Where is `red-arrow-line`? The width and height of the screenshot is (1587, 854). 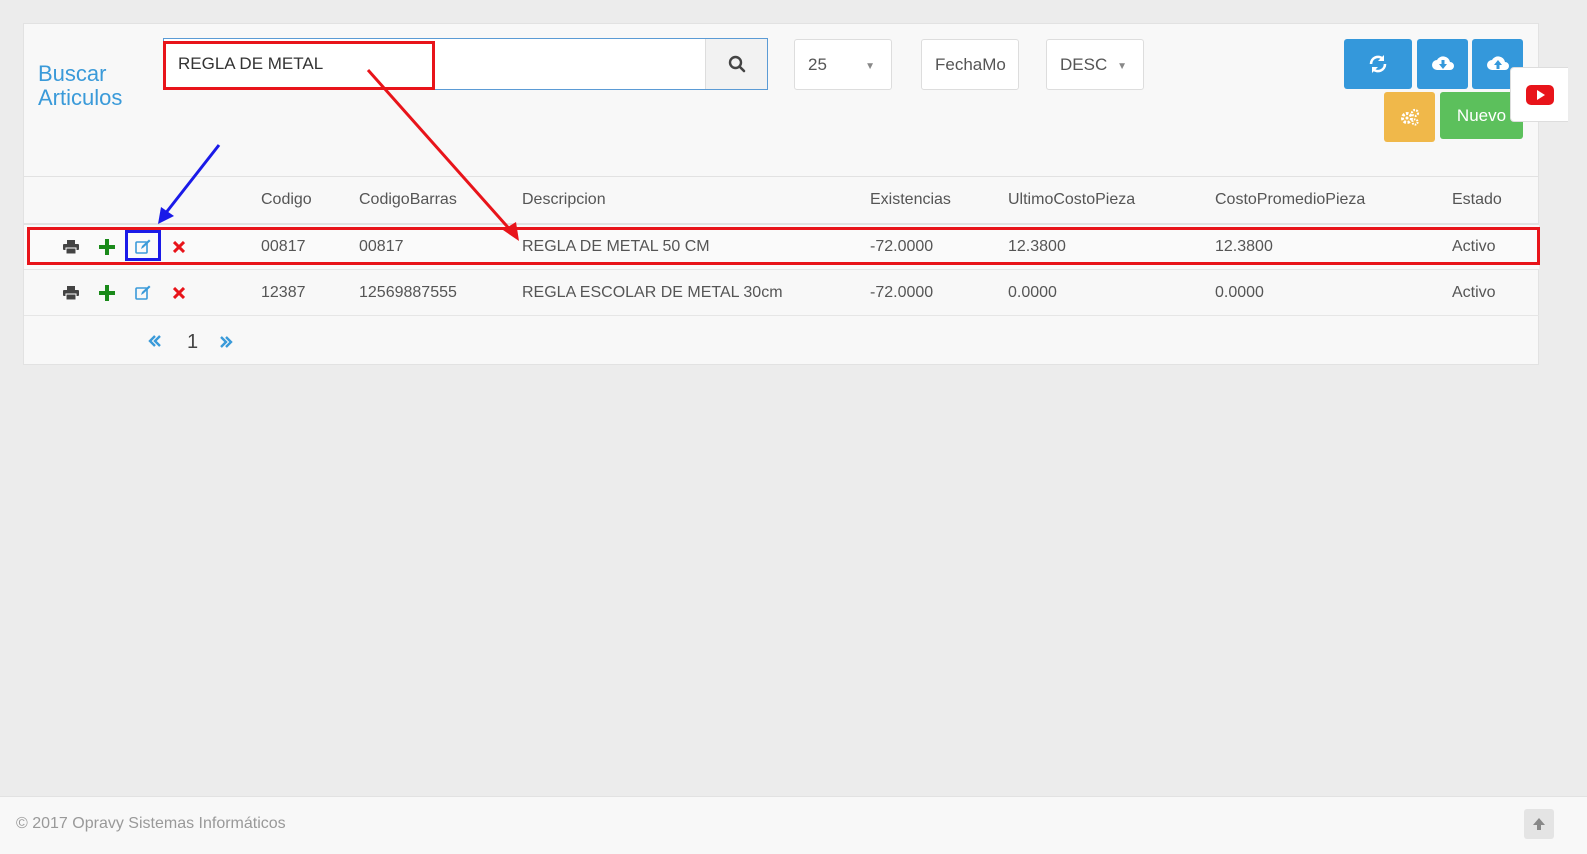 red-arrow-line is located at coordinates (440, 151).